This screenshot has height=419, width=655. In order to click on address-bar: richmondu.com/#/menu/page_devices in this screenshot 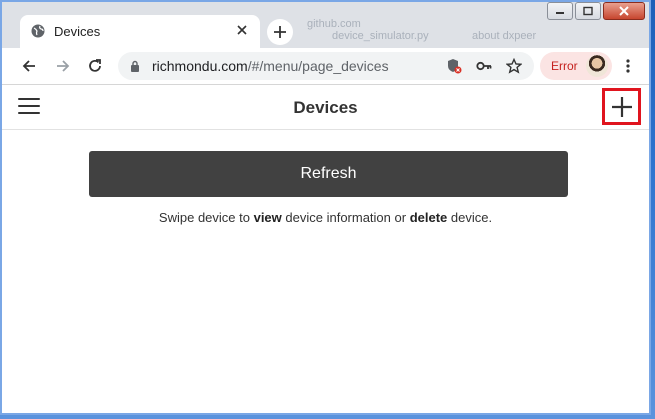, I will do `click(326, 66)`.